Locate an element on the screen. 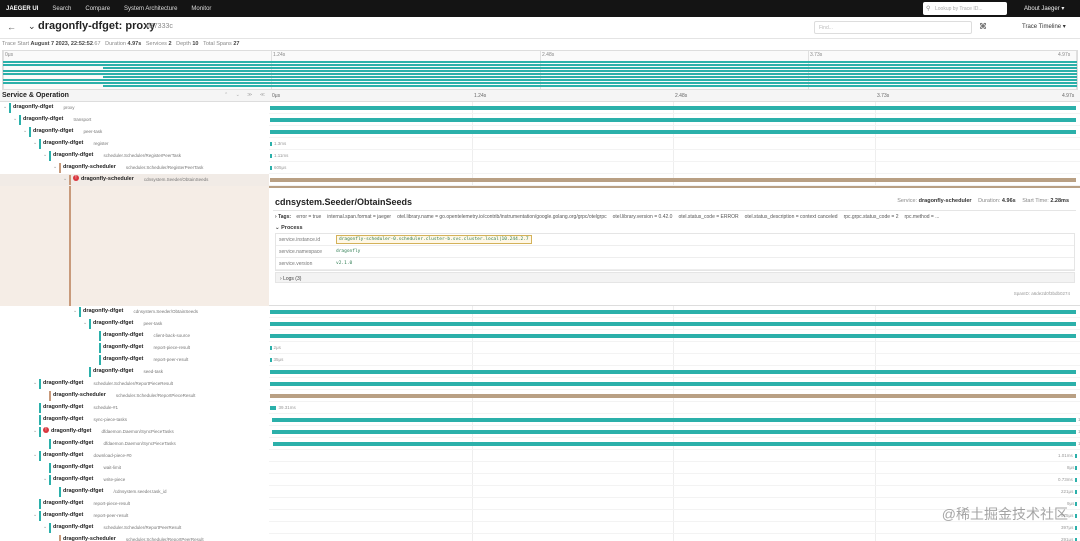  span-row: dragonfly-dfget wait-limit 8μs is located at coordinates (540, 468).